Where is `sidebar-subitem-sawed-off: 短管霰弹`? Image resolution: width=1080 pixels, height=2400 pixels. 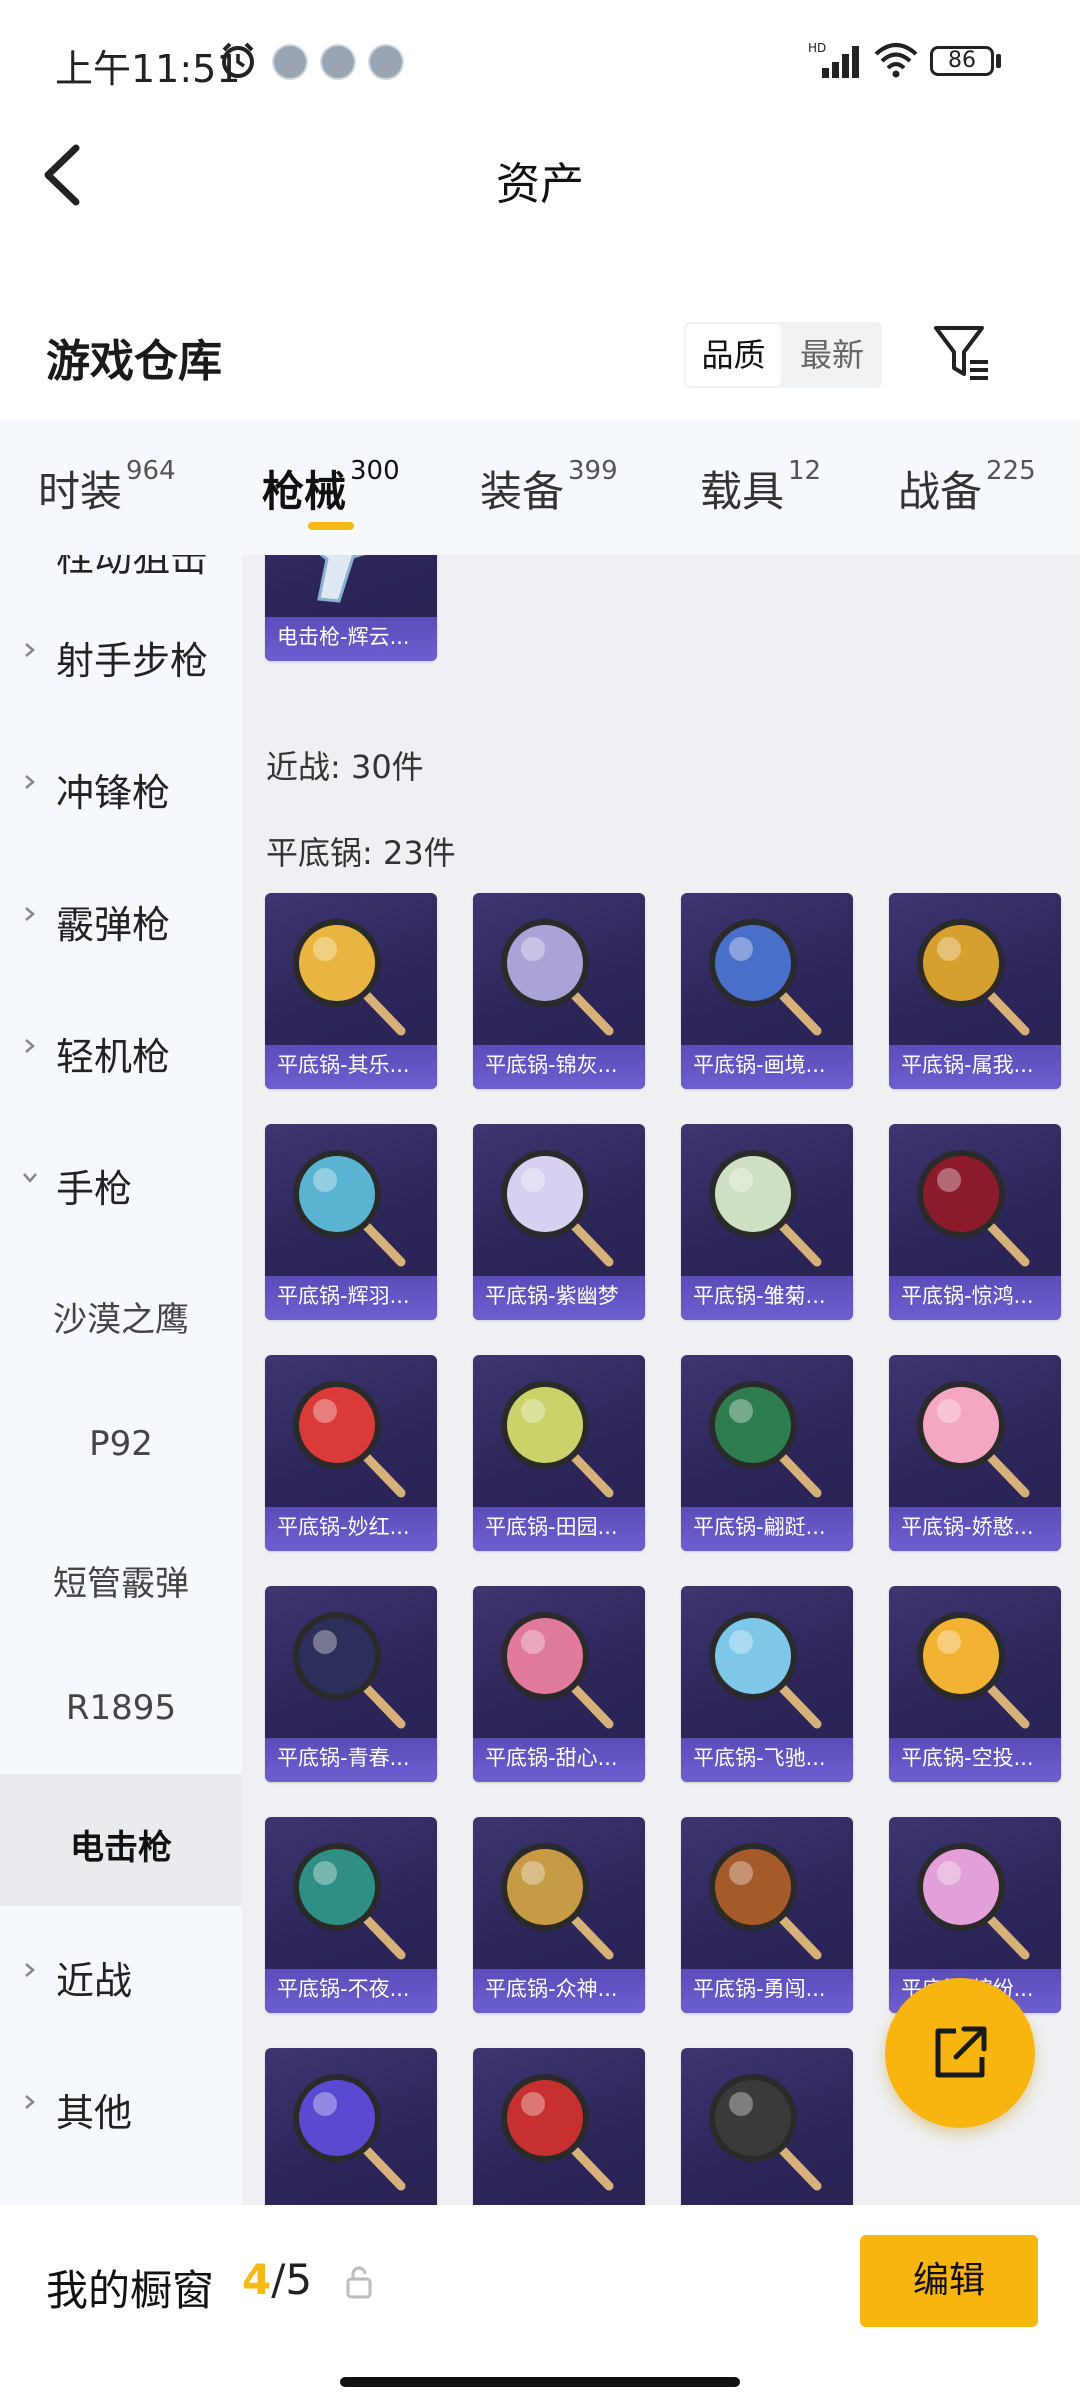 sidebar-subitem-sawed-off: 短管霰弹 is located at coordinates (121, 1576).